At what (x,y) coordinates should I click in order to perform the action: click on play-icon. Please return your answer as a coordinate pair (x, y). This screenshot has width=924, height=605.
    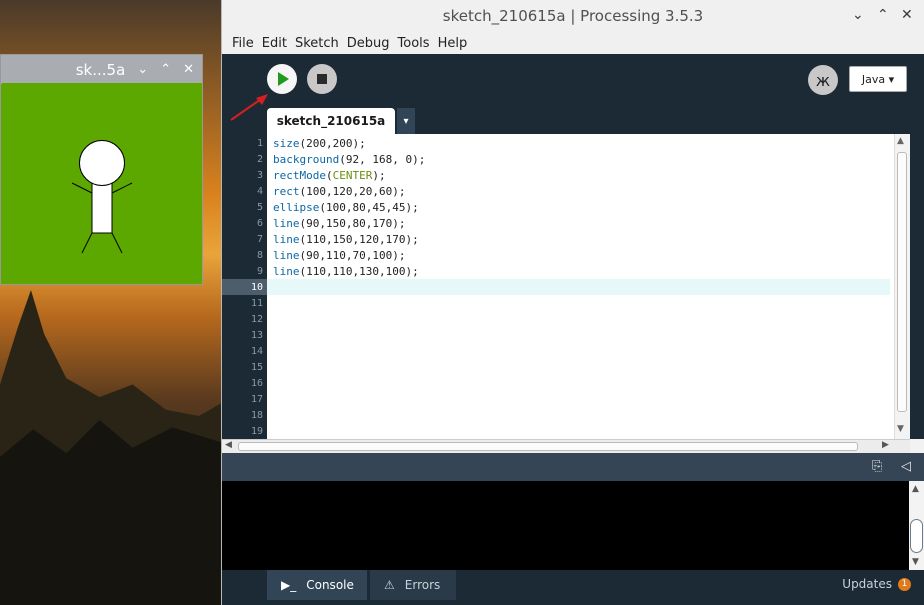
    Looking at the image, I should click on (283, 79).